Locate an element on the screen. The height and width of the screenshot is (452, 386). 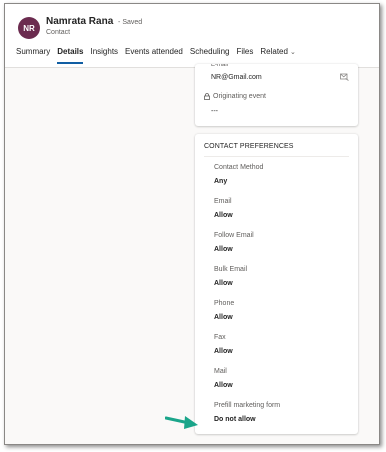
field-label: Follow Email is located at coordinates (234, 235).